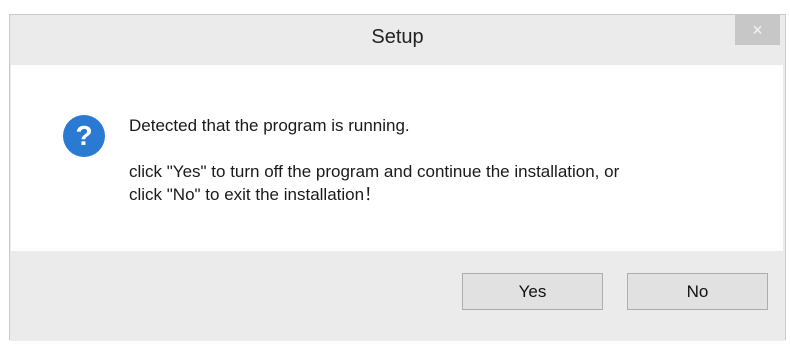 The height and width of the screenshot is (345, 790). I want to click on question-icon: ?, so click(84, 136).